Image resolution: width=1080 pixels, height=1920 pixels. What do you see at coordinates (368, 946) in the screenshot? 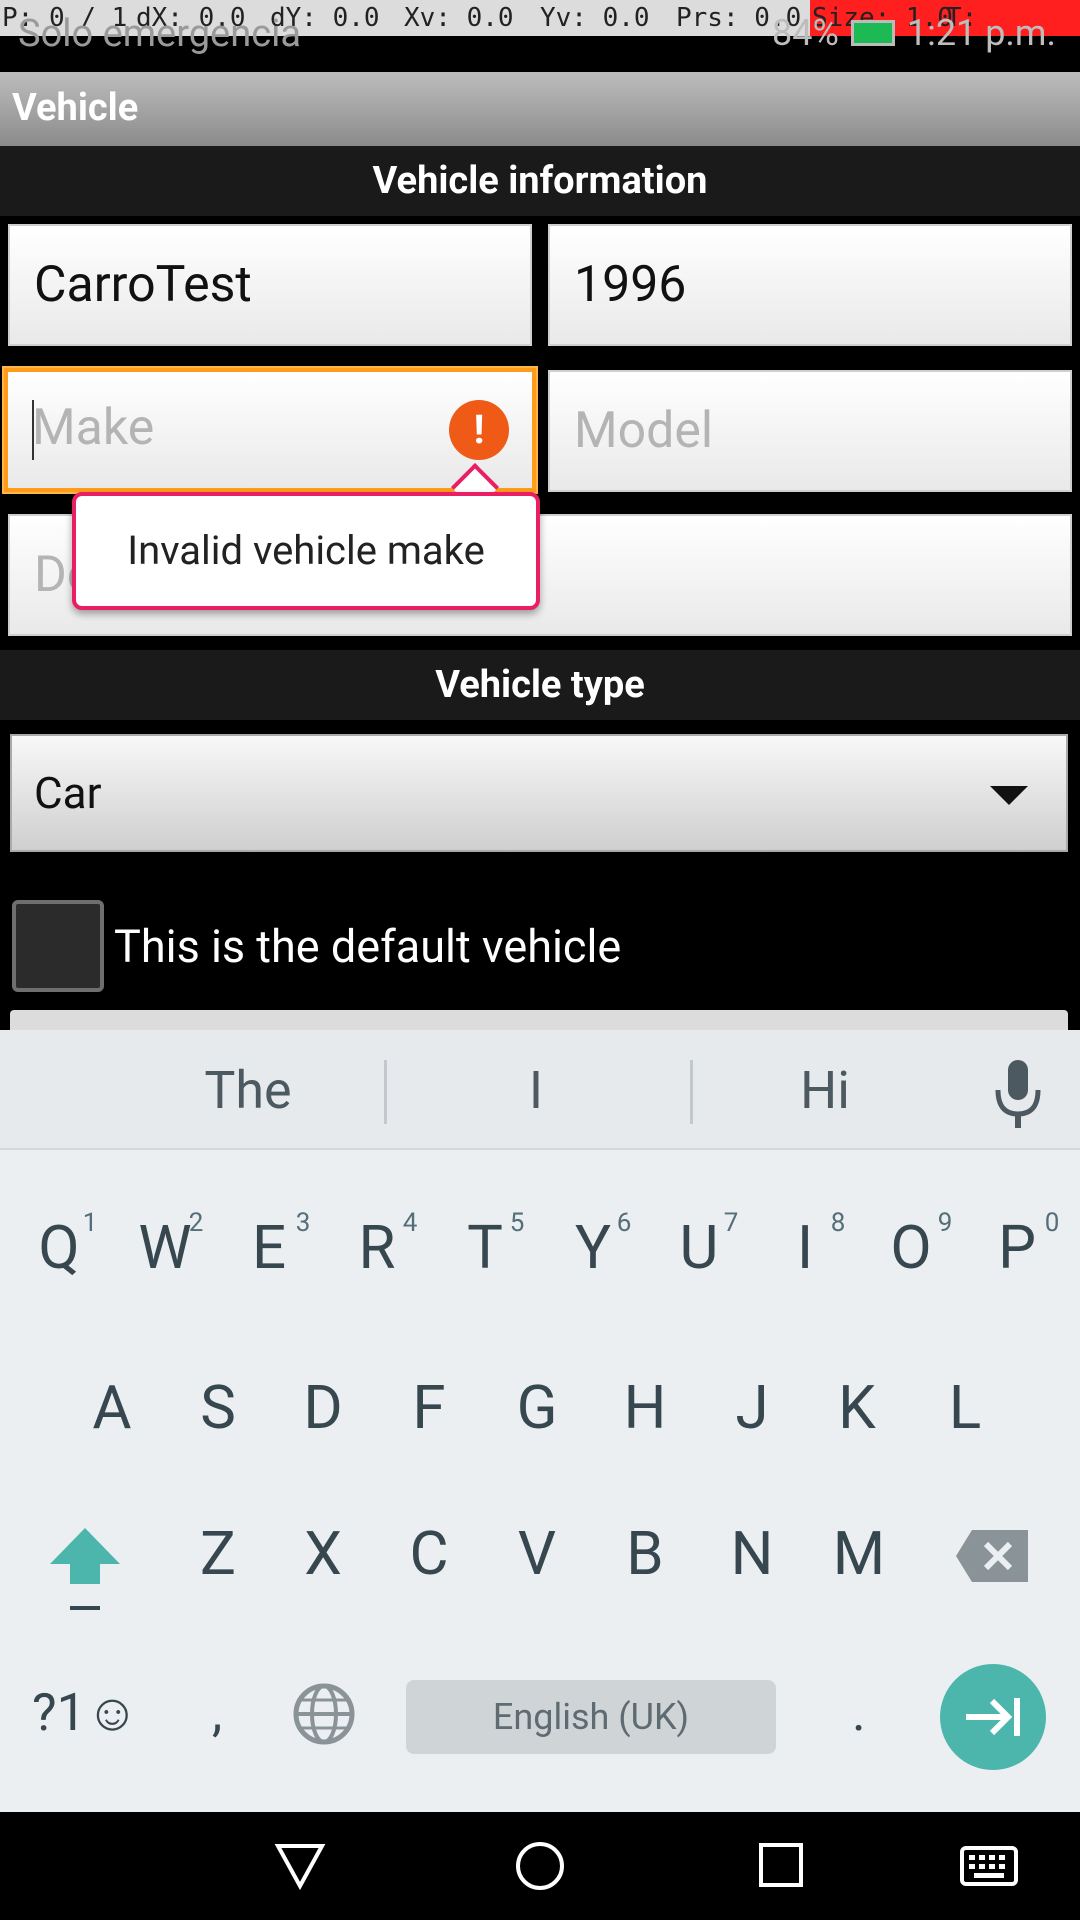
I see `default-vehicle-label: This is the default vehicle` at bounding box center [368, 946].